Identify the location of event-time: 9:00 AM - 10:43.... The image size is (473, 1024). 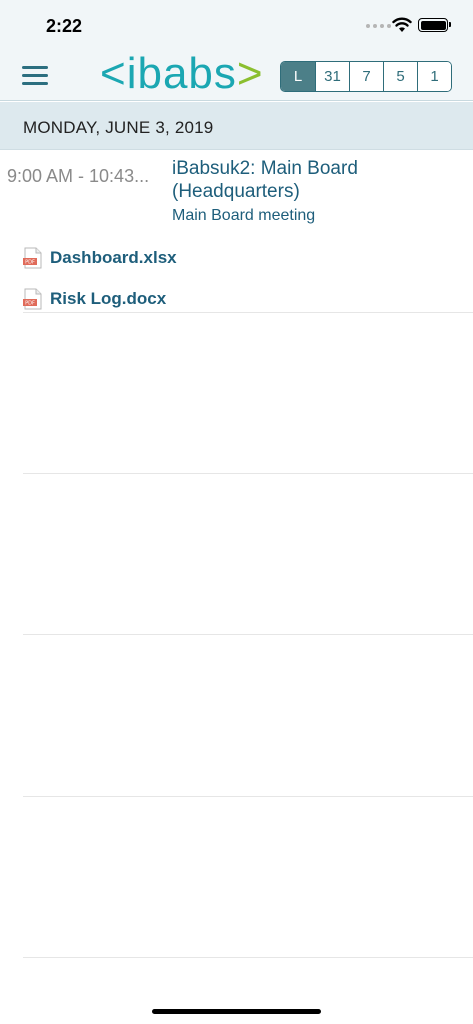
(78, 176).